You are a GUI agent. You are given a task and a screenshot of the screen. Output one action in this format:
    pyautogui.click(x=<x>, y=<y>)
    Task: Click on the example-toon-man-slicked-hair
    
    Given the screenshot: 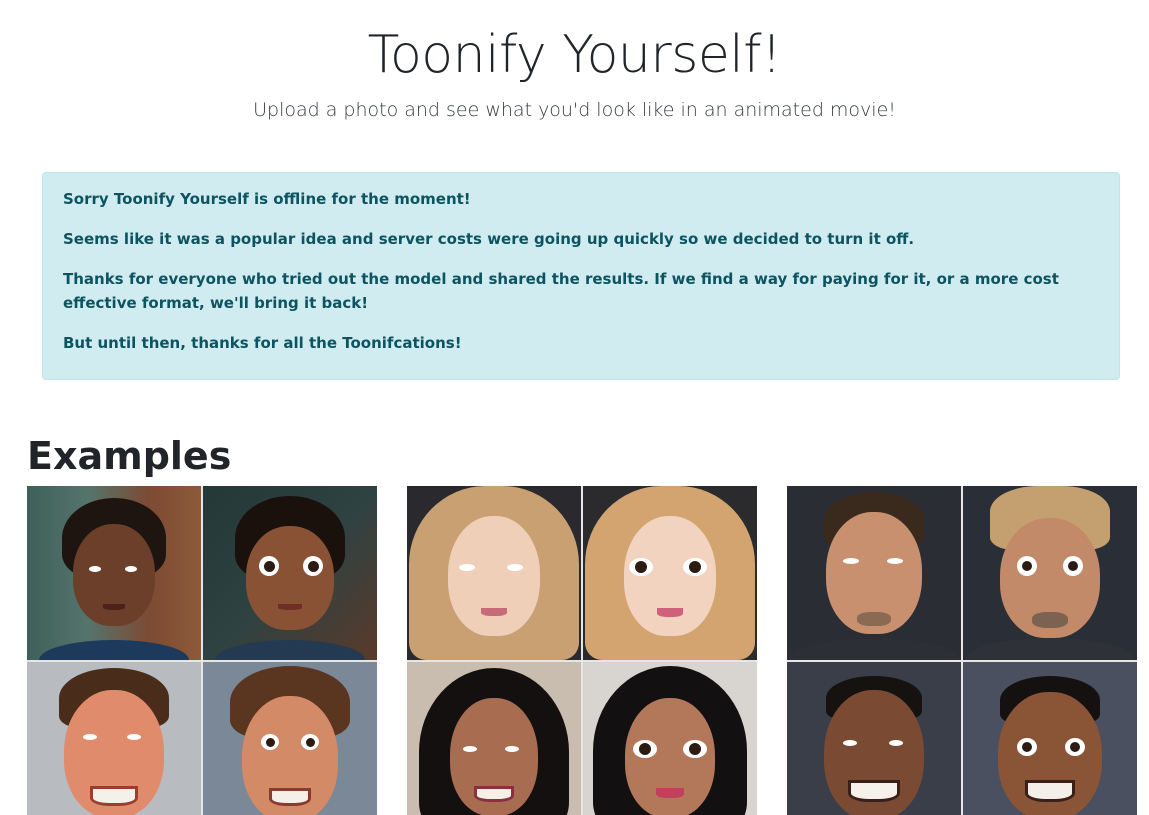 What is the action you would take?
    pyautogui.click(x=1050, y=573)
    